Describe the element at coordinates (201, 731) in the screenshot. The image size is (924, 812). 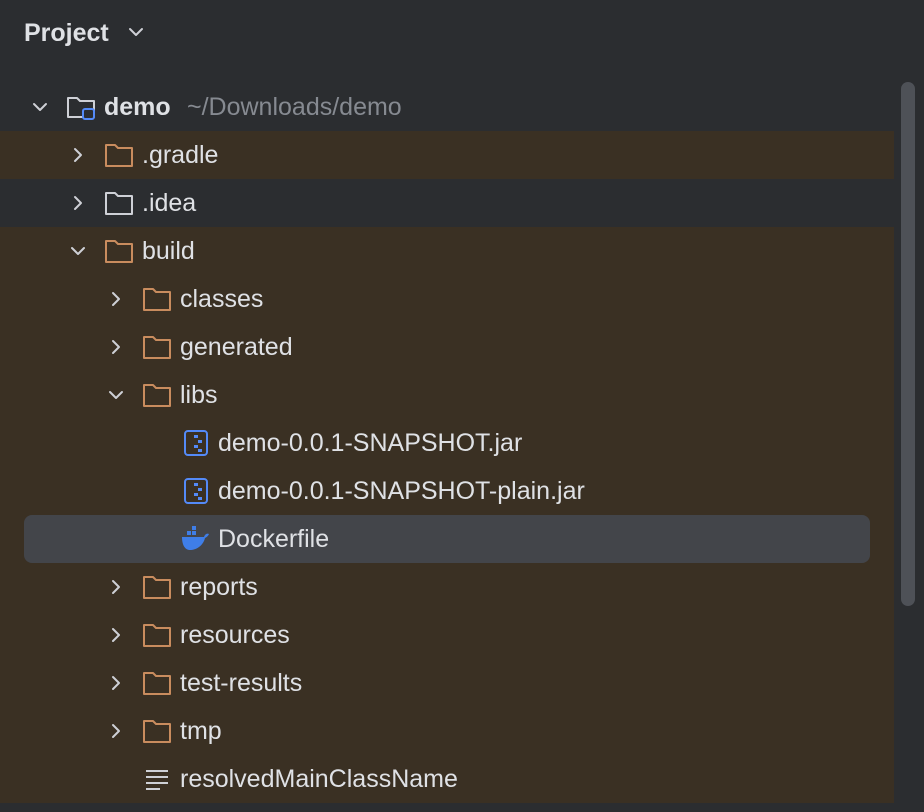
I see `tree-item-label: tmp` at that location.